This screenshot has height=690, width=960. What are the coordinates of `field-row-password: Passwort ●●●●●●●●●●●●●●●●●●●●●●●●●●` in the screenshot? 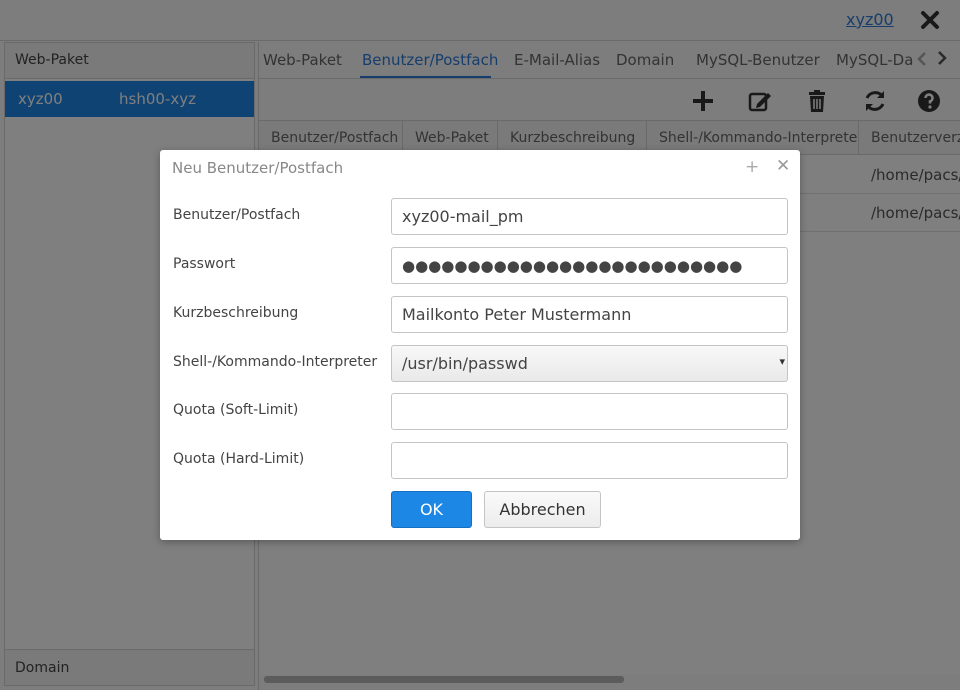 It's located at (480, 266).